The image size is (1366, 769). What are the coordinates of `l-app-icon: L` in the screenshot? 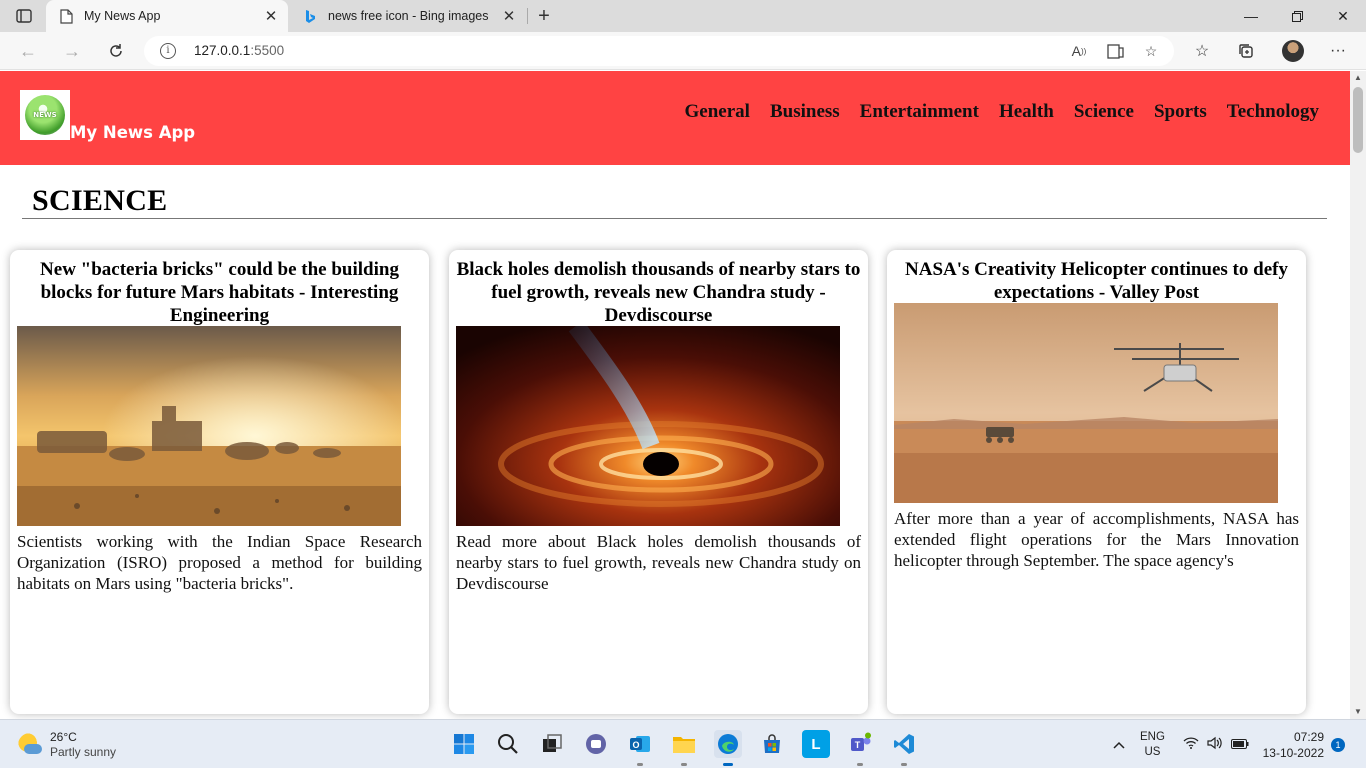 It's located at (816, 744).